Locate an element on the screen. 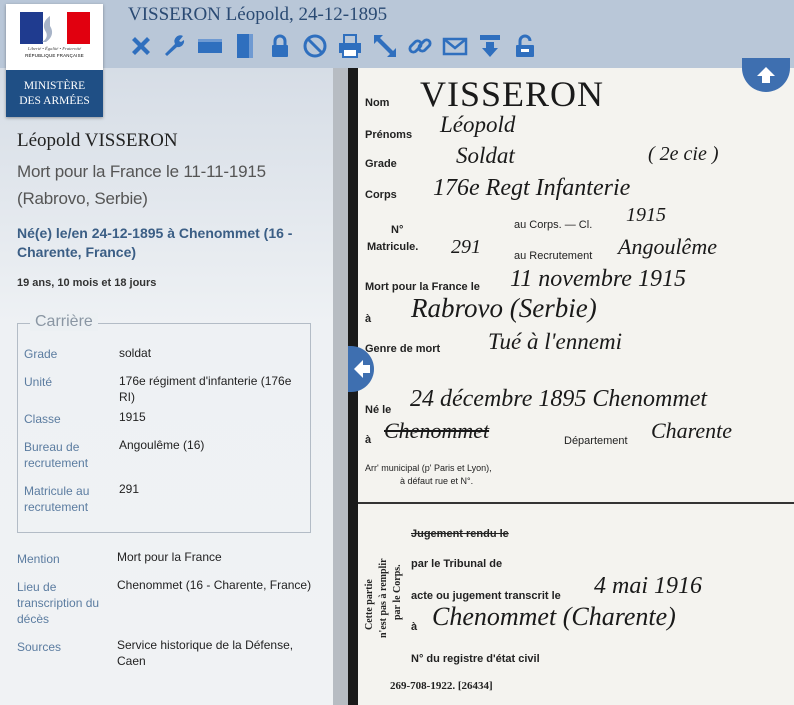 The width and height of the screenshot is (794, 705). scan-label-no: N° is located at coordinates (397, 230).